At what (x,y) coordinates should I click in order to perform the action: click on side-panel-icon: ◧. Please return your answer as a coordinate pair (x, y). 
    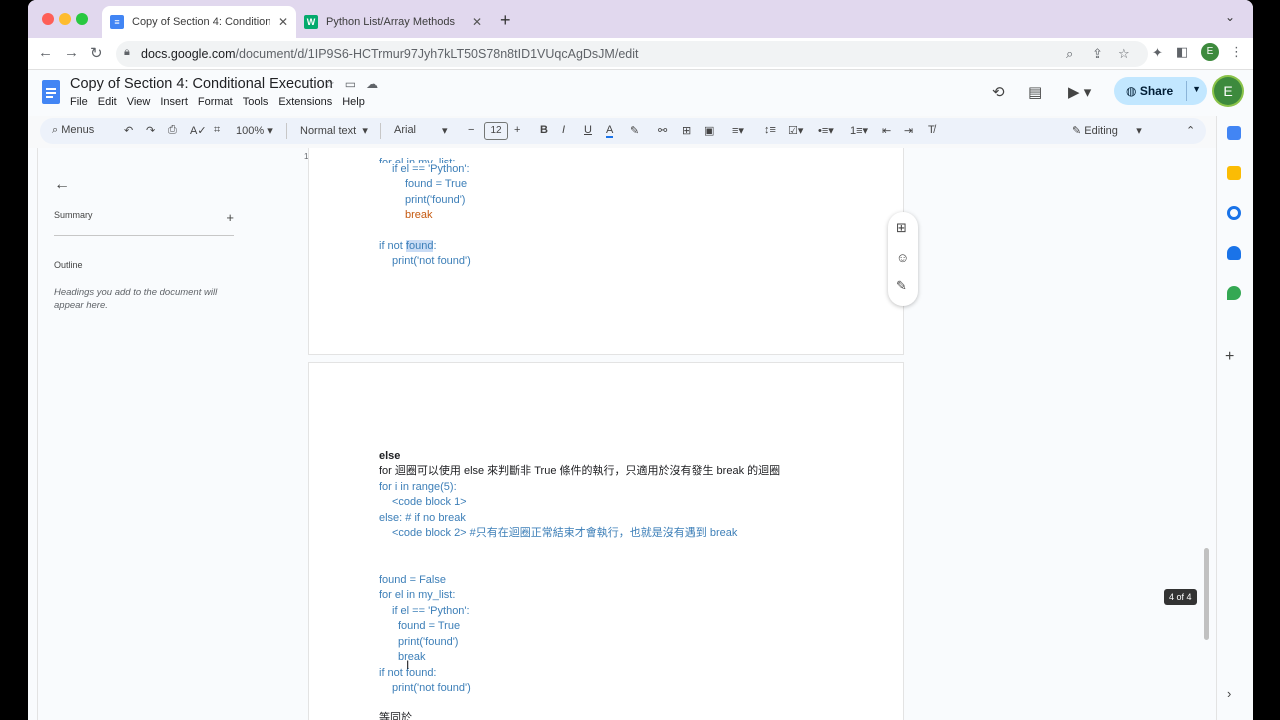
    Looking at the image, I should click on (1182, 52).